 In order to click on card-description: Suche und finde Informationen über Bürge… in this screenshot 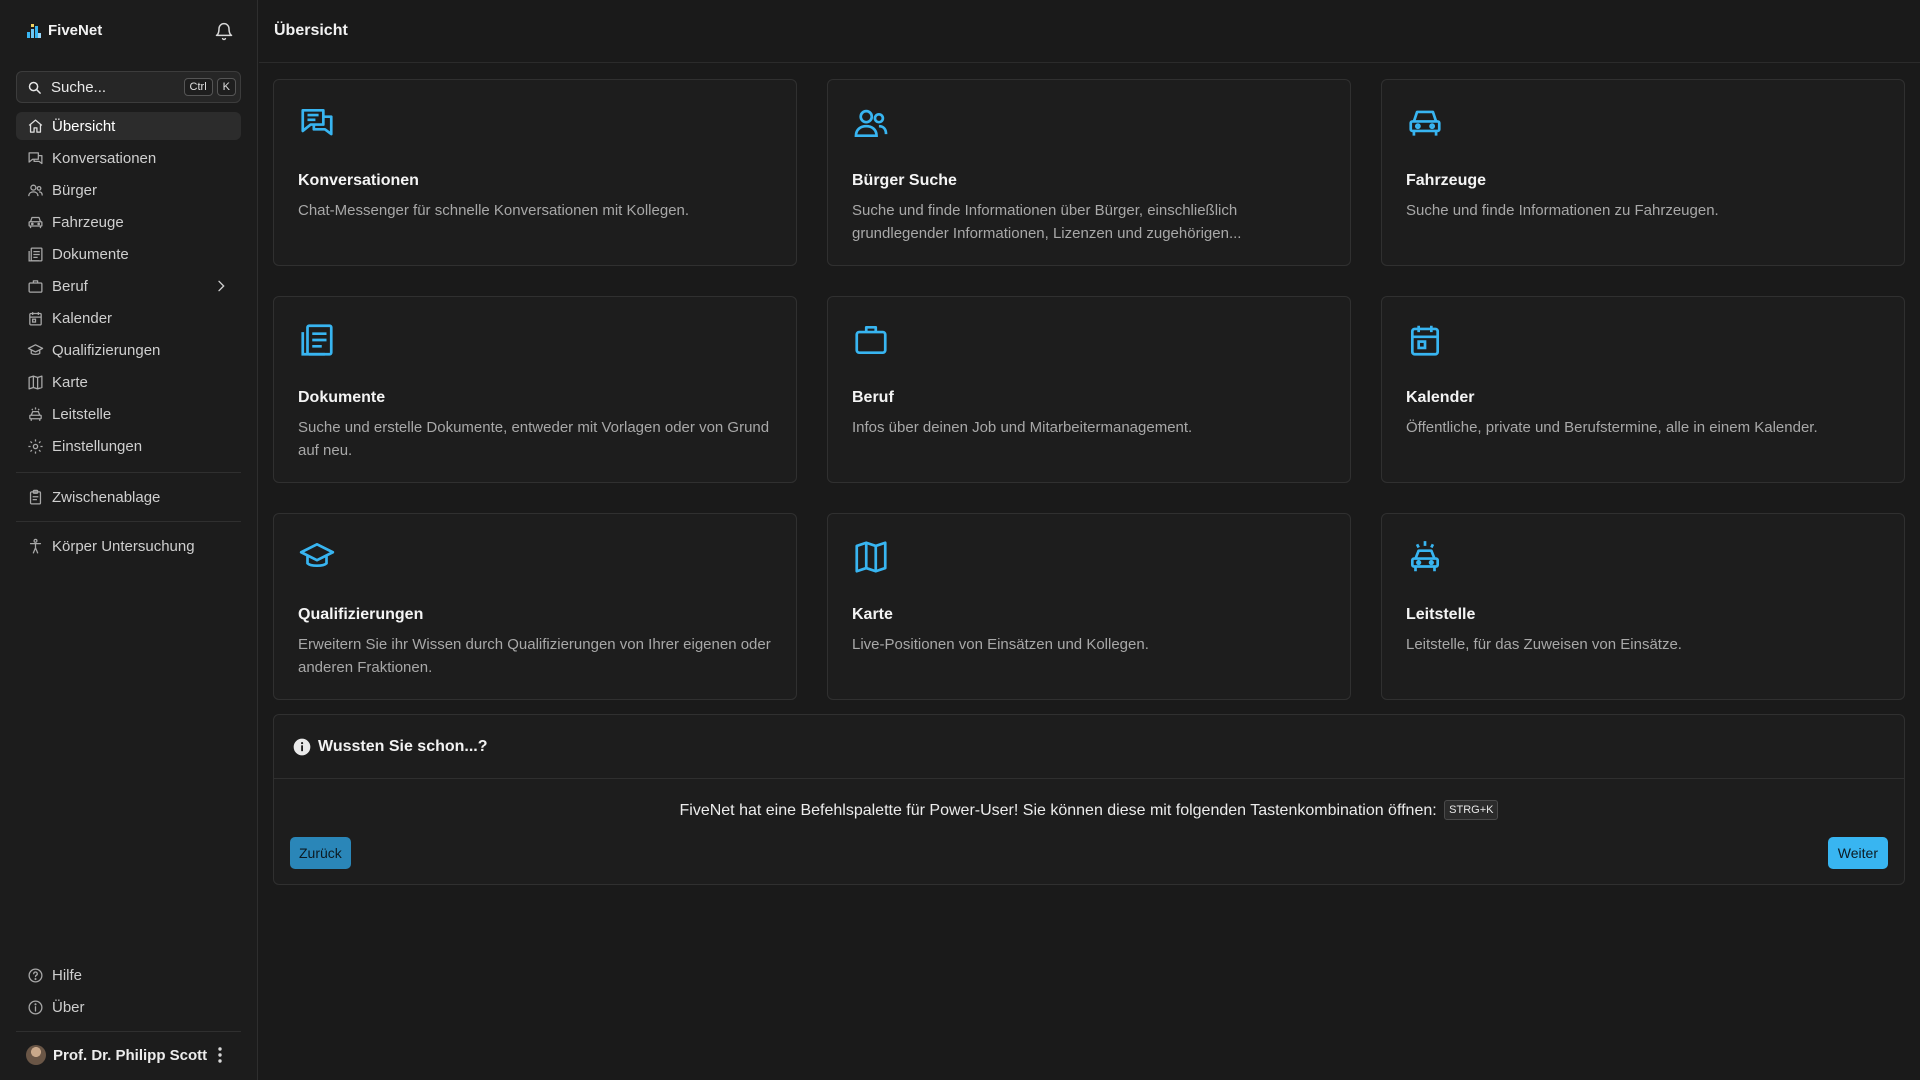, I will do `click(1047, 222)`.